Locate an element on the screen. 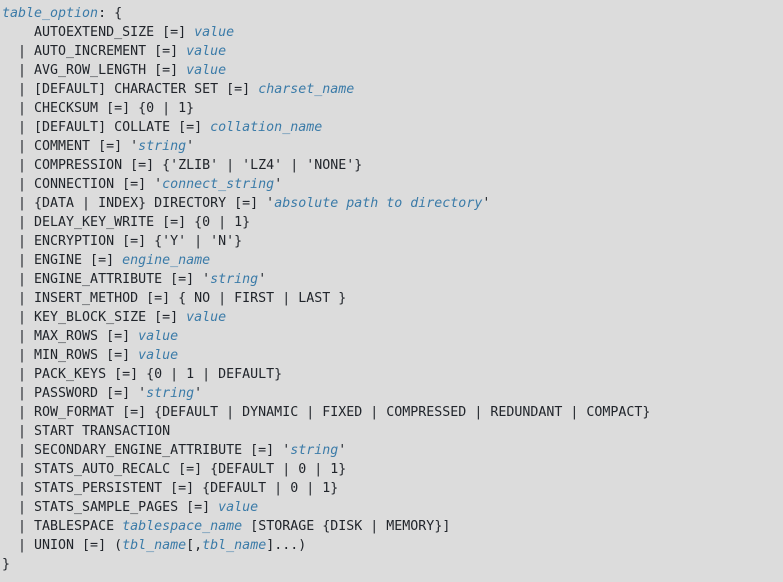 The image size is (783, 582). keyword-token: | MIN_ROWS [=] is located at coordinates (70, 355).